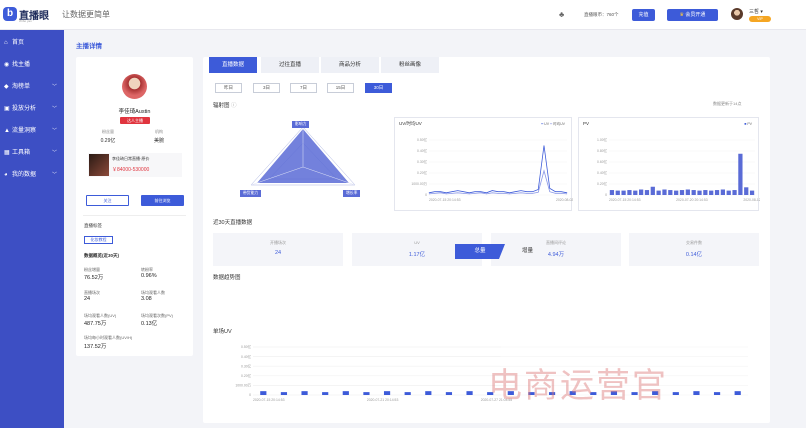  What do you see at coordinates (350, 65) in the screenshot?
I see `tab-product-analysis: 商品分析` at bounding box center [350, 65].